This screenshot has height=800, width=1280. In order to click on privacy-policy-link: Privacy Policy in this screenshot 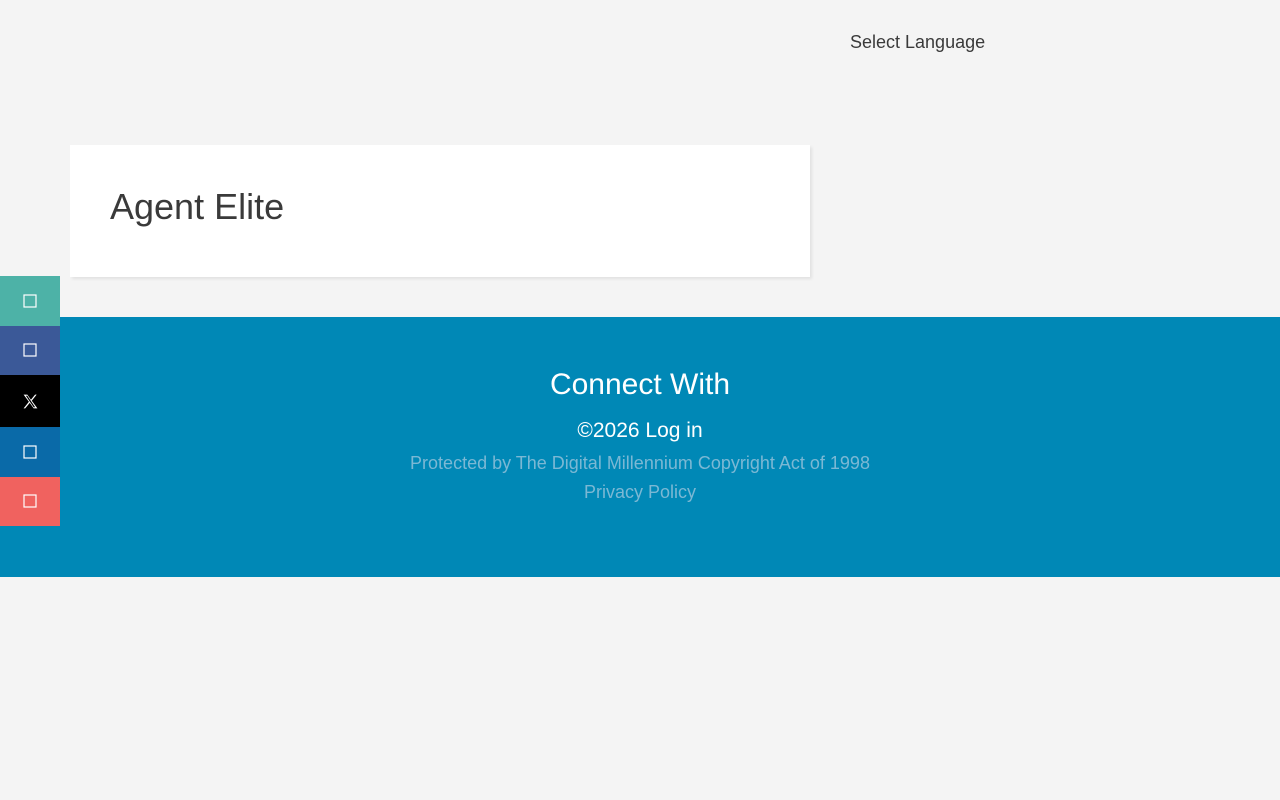, I will do `click(640, 492)`.